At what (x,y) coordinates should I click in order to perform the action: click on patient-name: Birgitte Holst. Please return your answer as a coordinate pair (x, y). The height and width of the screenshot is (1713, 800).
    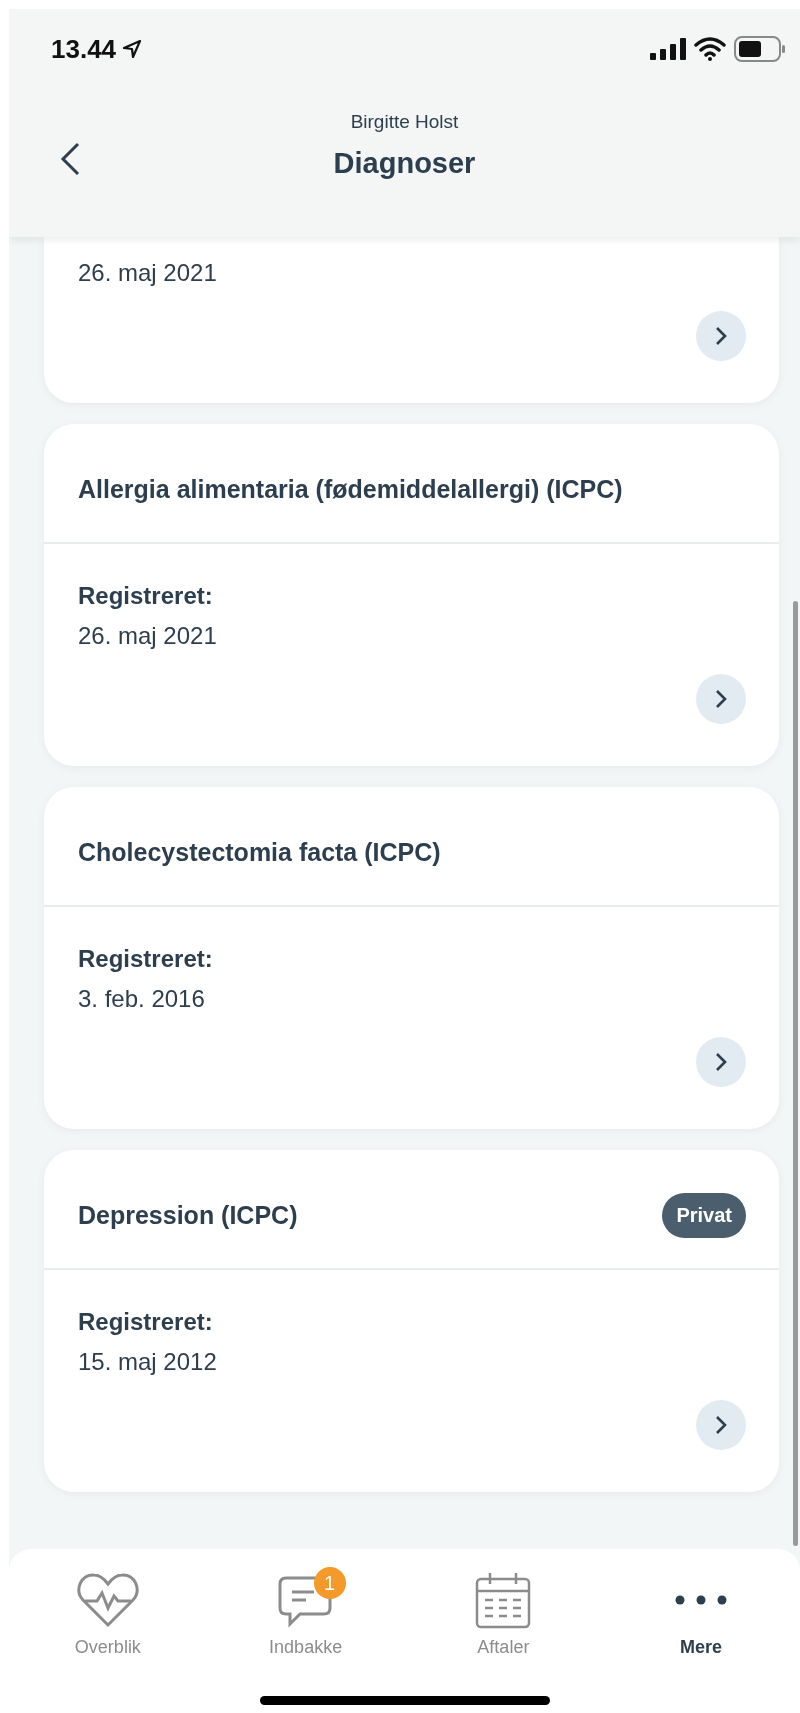
    Looking at the image, I should click on (404, 122).